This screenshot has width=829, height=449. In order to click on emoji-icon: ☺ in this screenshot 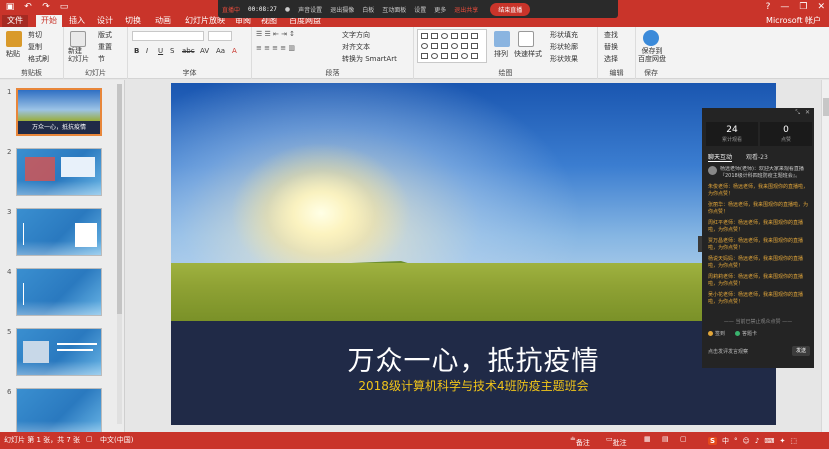, I will do `click(746, 441)`.